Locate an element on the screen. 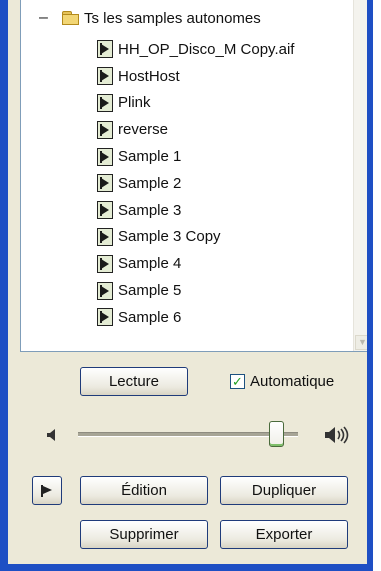 Image resolution: width=381 pixels, height=571 pixels. export-button: Exporter is located at coordinates (284, 534).